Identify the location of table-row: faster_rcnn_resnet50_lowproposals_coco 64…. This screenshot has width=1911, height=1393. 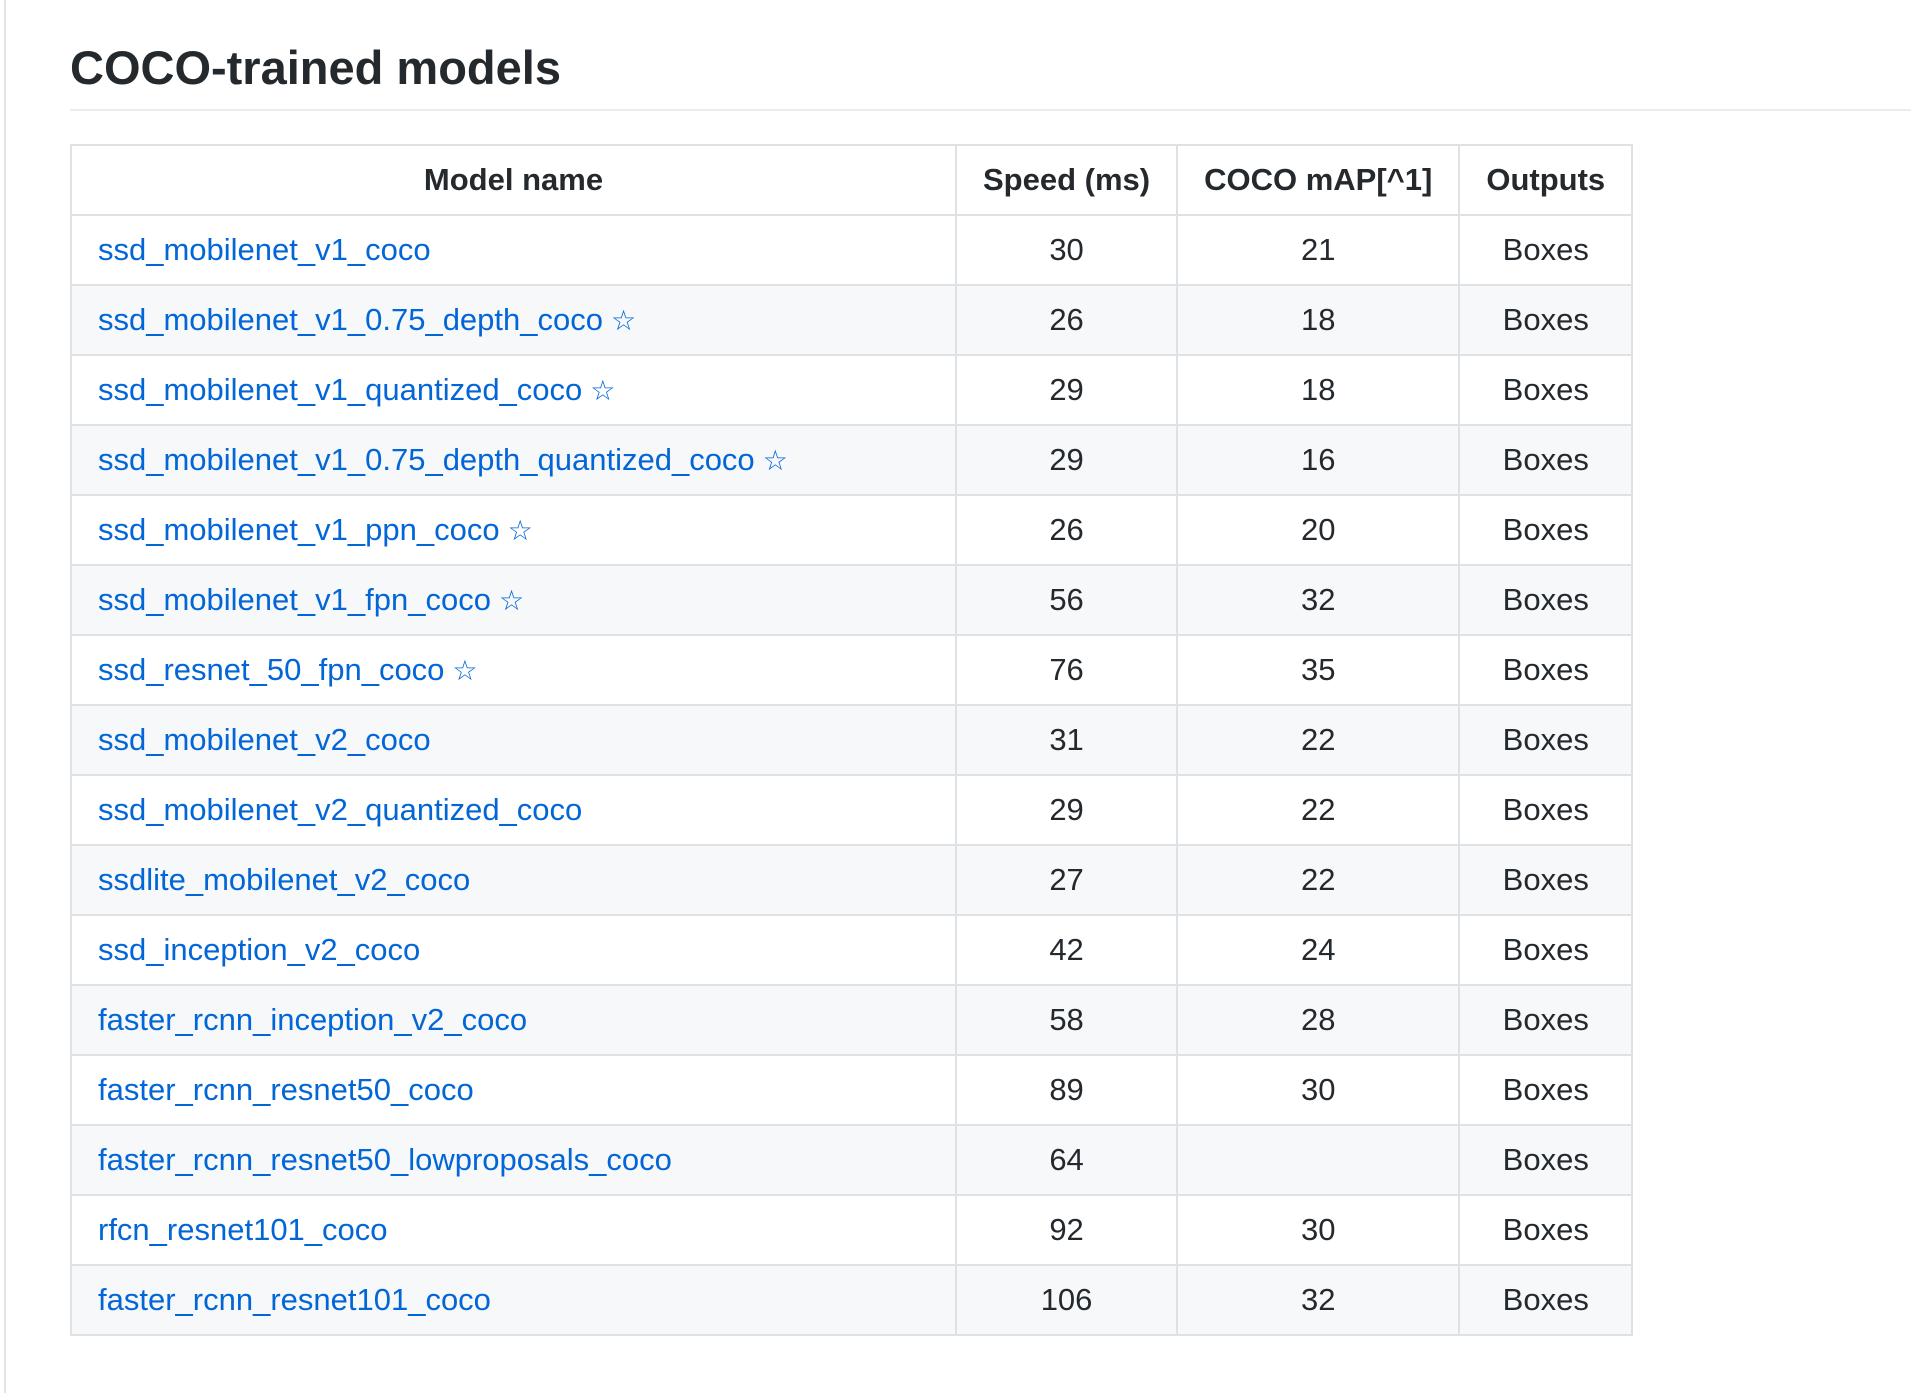
(852, 1160).